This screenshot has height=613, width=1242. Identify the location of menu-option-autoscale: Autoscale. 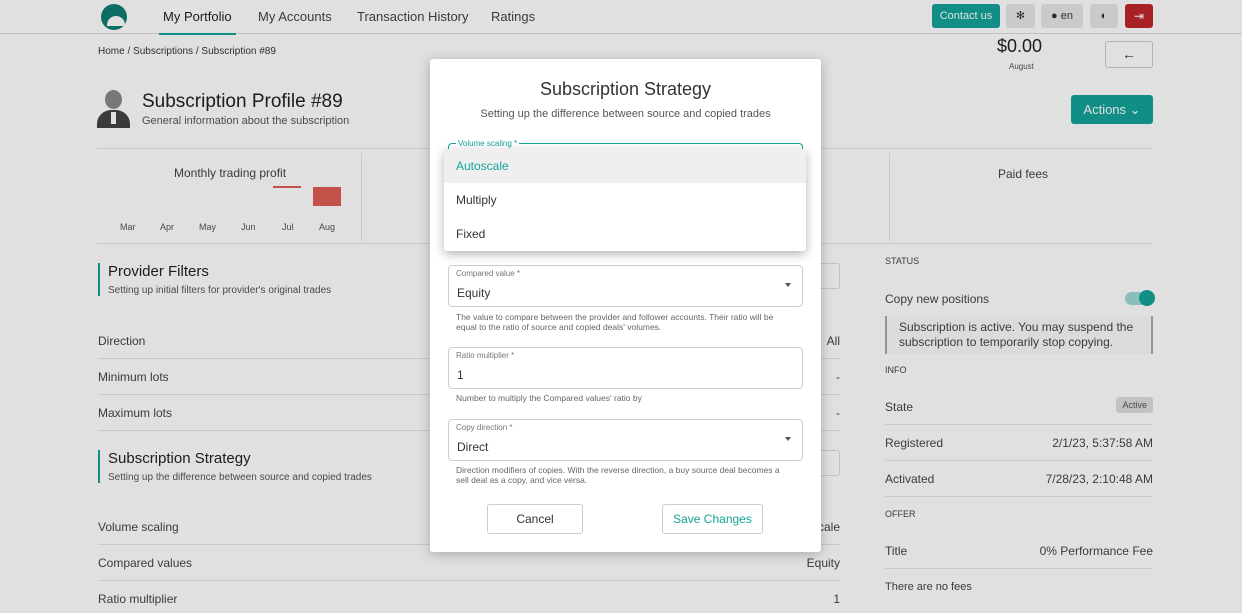
(625, 166).